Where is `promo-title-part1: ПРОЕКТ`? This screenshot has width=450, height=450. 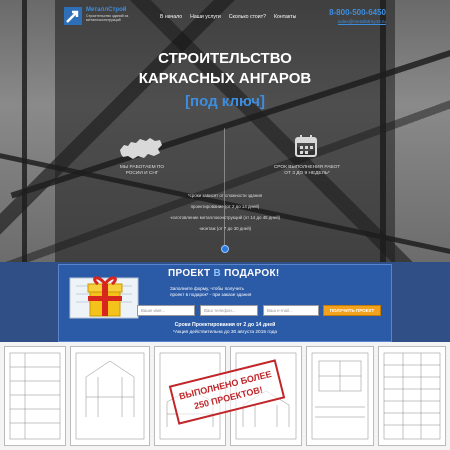
promo-title-part1: ПРОЕКТ is located at coordinates (189, 273).